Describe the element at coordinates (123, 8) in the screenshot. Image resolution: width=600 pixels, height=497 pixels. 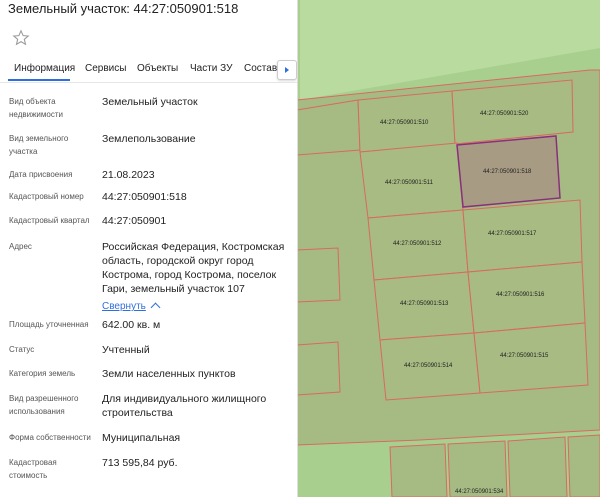
I see `page-title: Земельный участок: 44:27:050901:518` at that location.